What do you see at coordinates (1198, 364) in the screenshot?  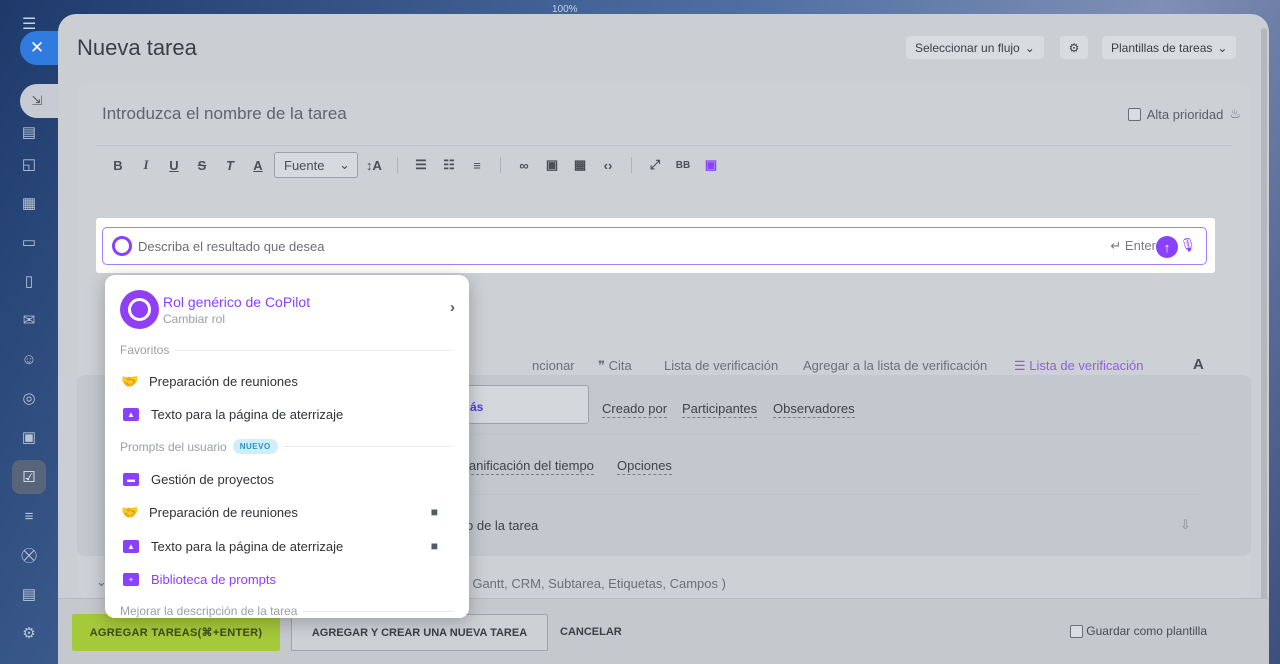 I see `font-panel-button: A` at bounding box center [1198, 364].